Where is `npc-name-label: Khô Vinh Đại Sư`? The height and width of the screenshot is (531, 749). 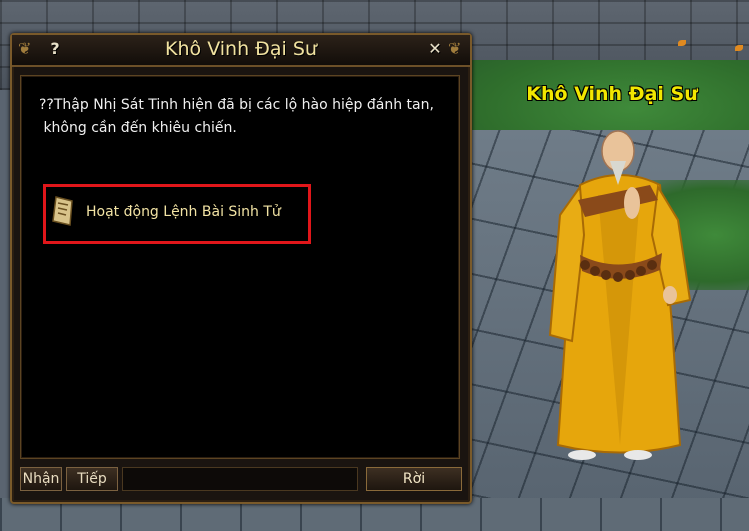
npc-name-label: Khô Vinh Đại Sư is located at coordinates (612, 94).